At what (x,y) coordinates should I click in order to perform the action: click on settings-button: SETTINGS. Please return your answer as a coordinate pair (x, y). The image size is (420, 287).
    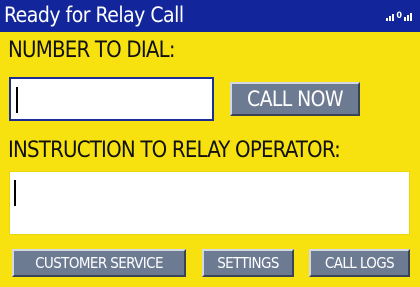
    Looking at the image, I should click on (248, 263).